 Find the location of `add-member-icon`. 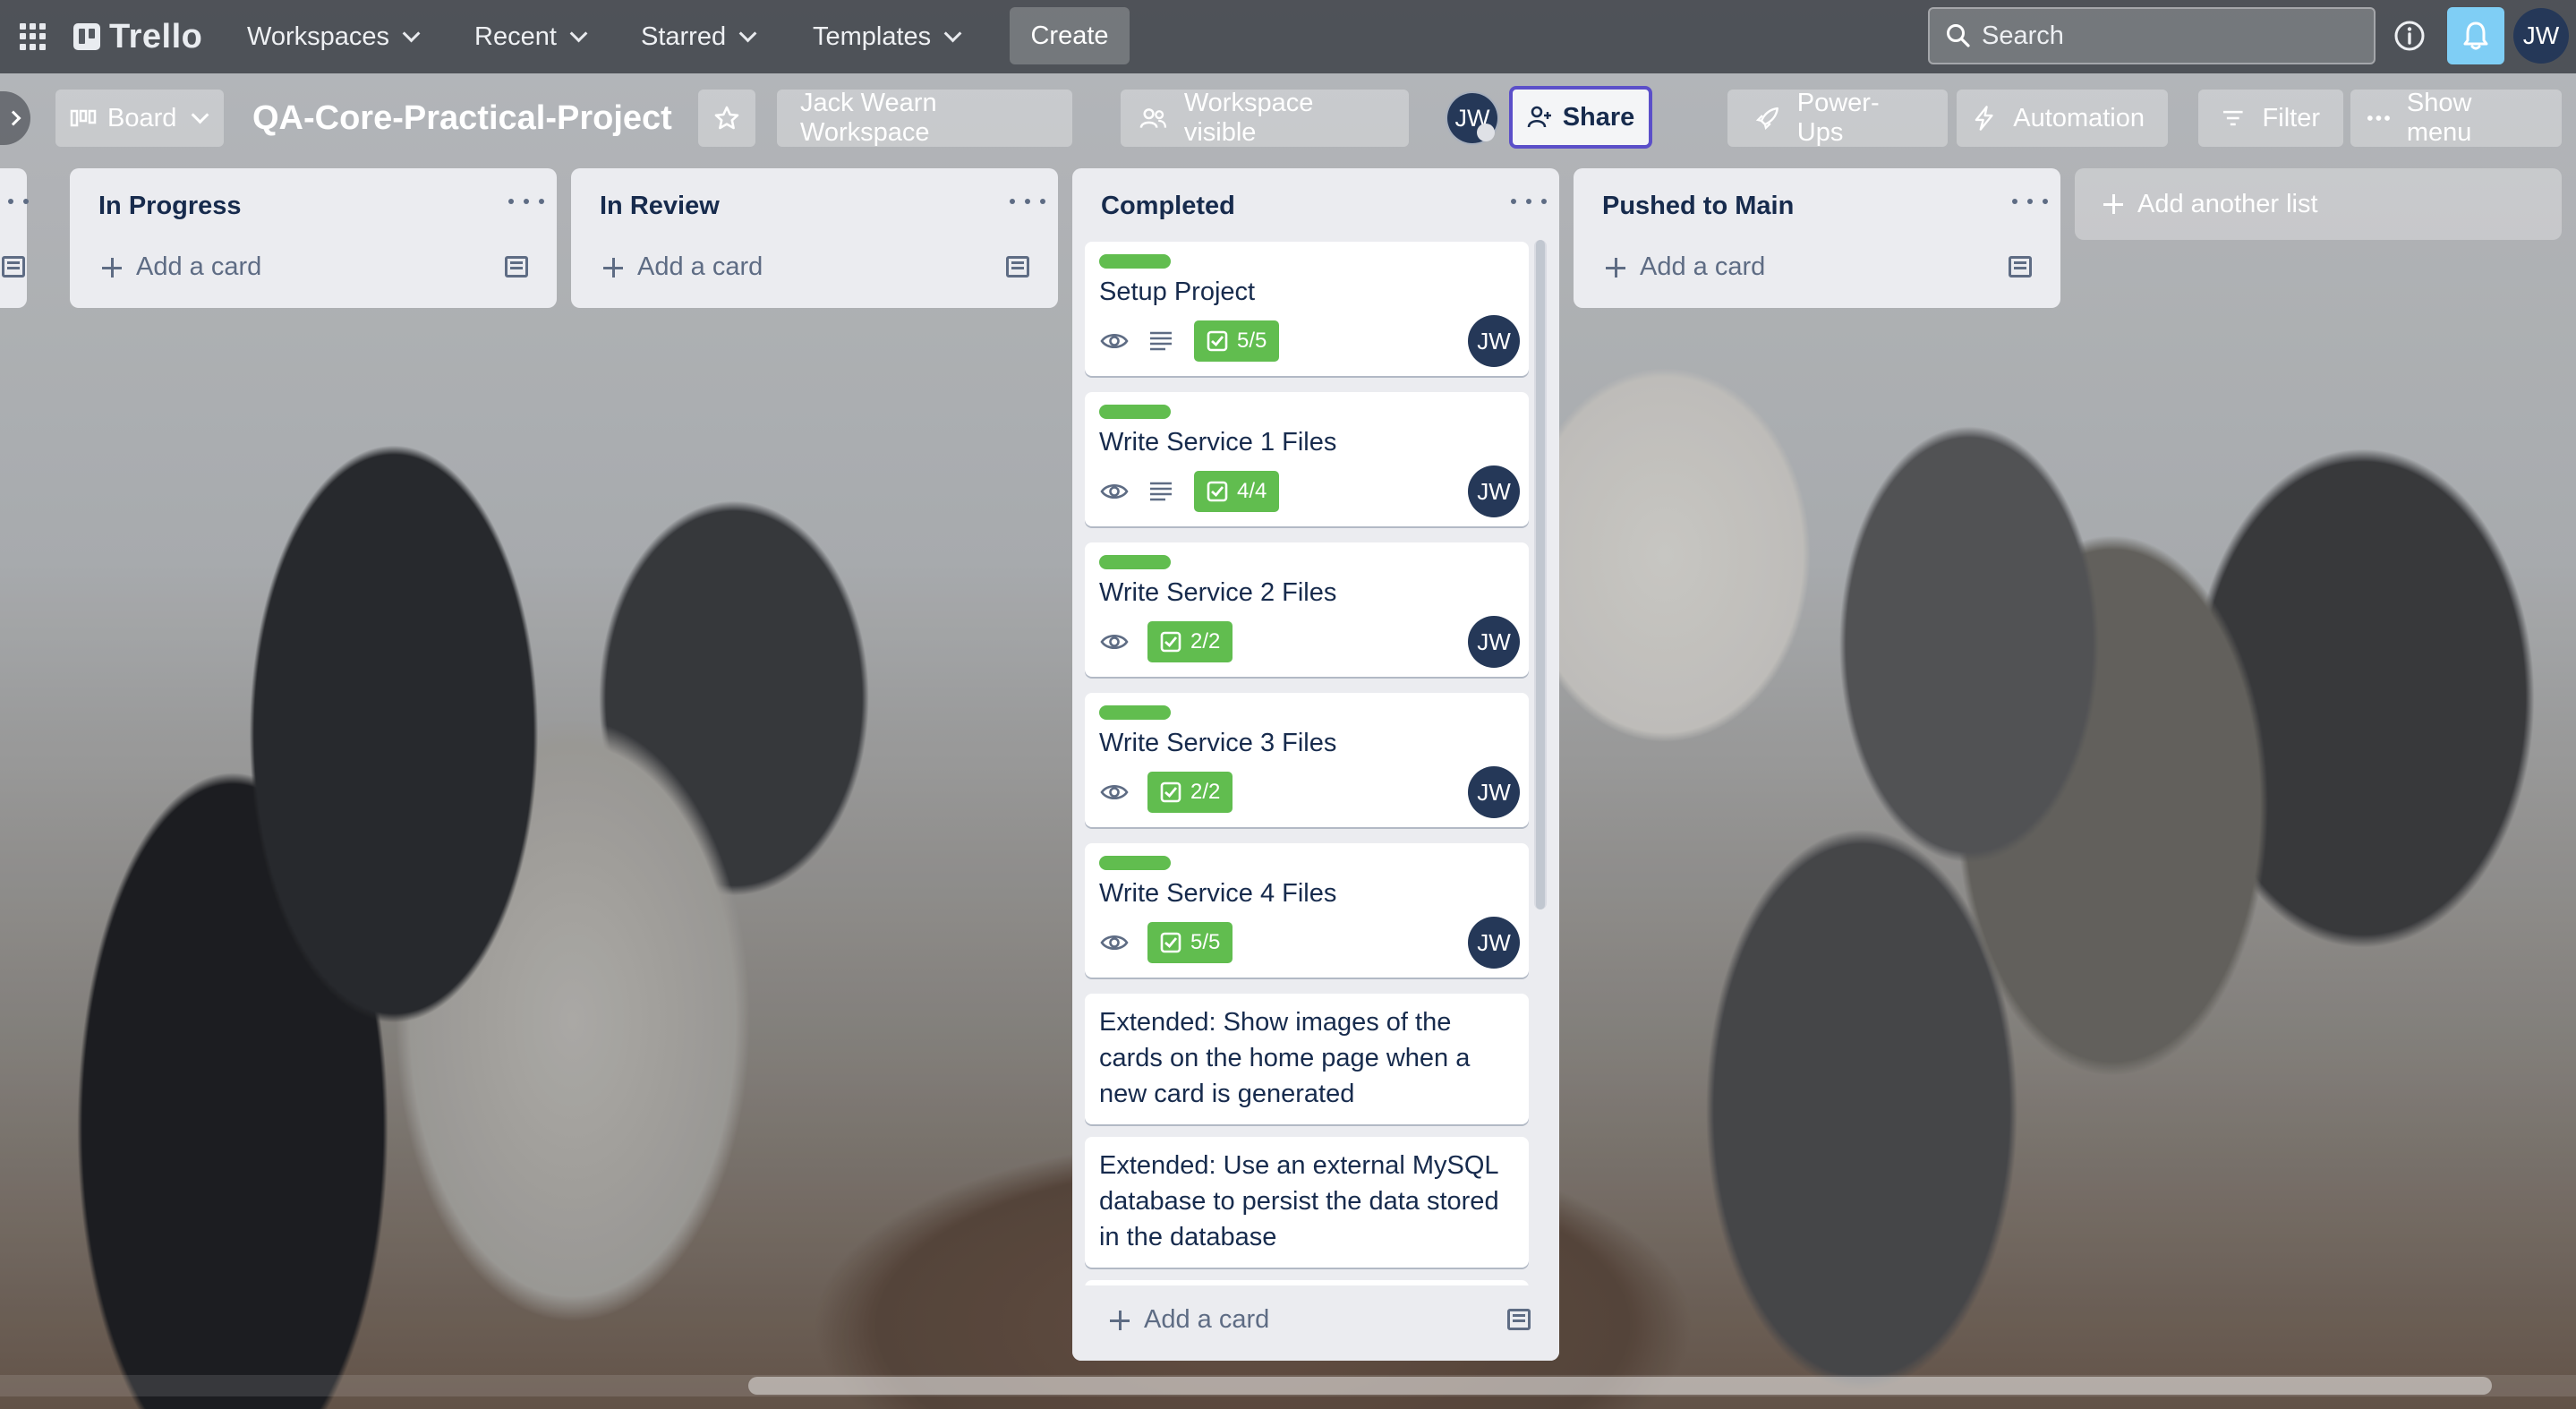

add-member-icon is located at coordinates (1539, 117).